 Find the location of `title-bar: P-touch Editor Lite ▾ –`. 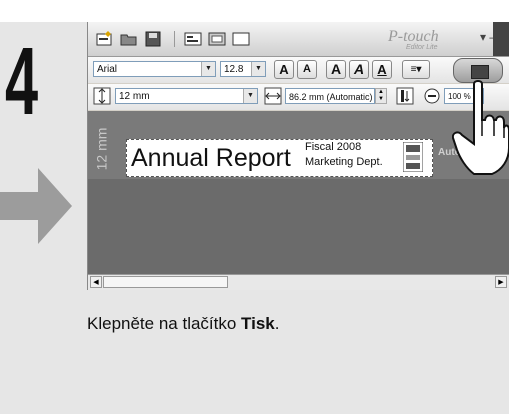

title-bar: P-touch Editor Lite ▾ – is located at coordinates (298, 39).